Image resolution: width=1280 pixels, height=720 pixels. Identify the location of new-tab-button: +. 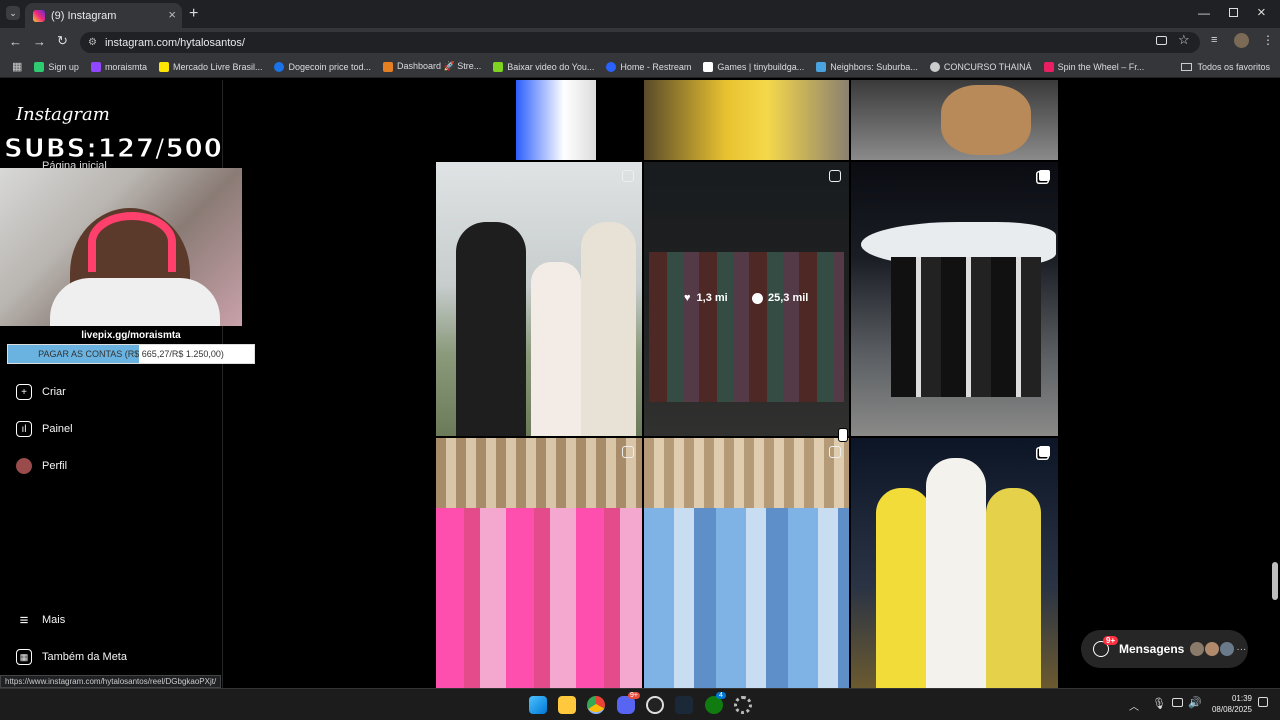
(193, 14).